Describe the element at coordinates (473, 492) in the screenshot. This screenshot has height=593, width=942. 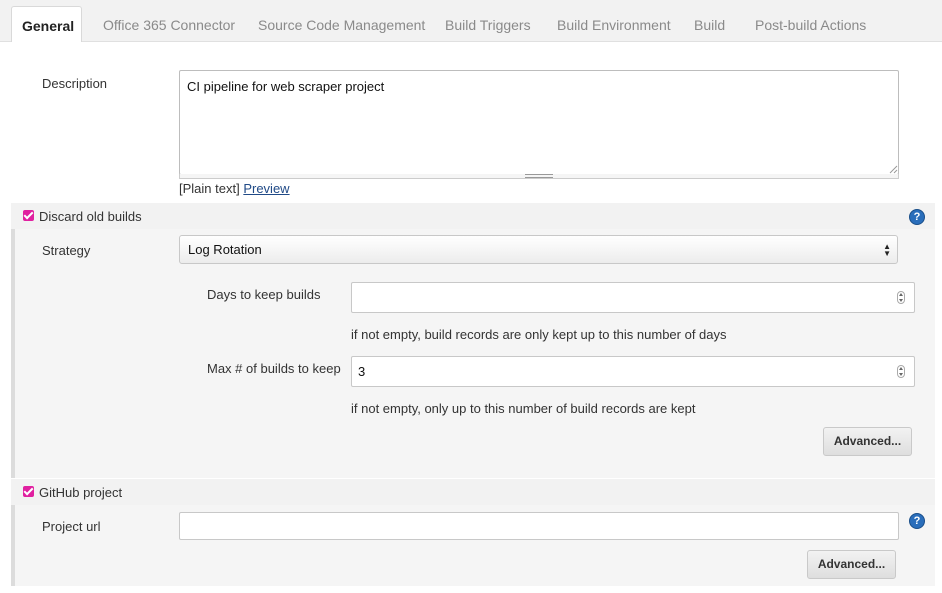
I see `github-project-header` at that location.